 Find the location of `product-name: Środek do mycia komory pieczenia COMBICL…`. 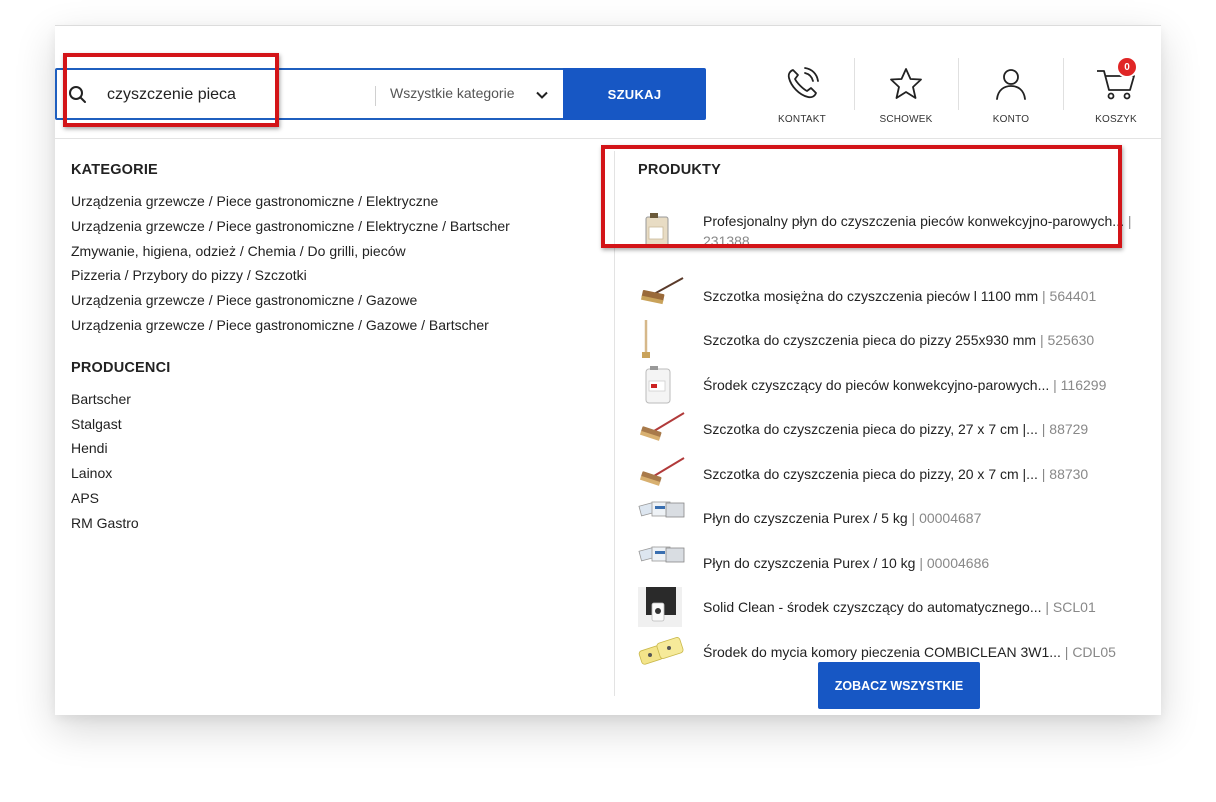

product-name: Środek do mycia komory pieczenia COMBICL… is located at coordinates (882, 652).